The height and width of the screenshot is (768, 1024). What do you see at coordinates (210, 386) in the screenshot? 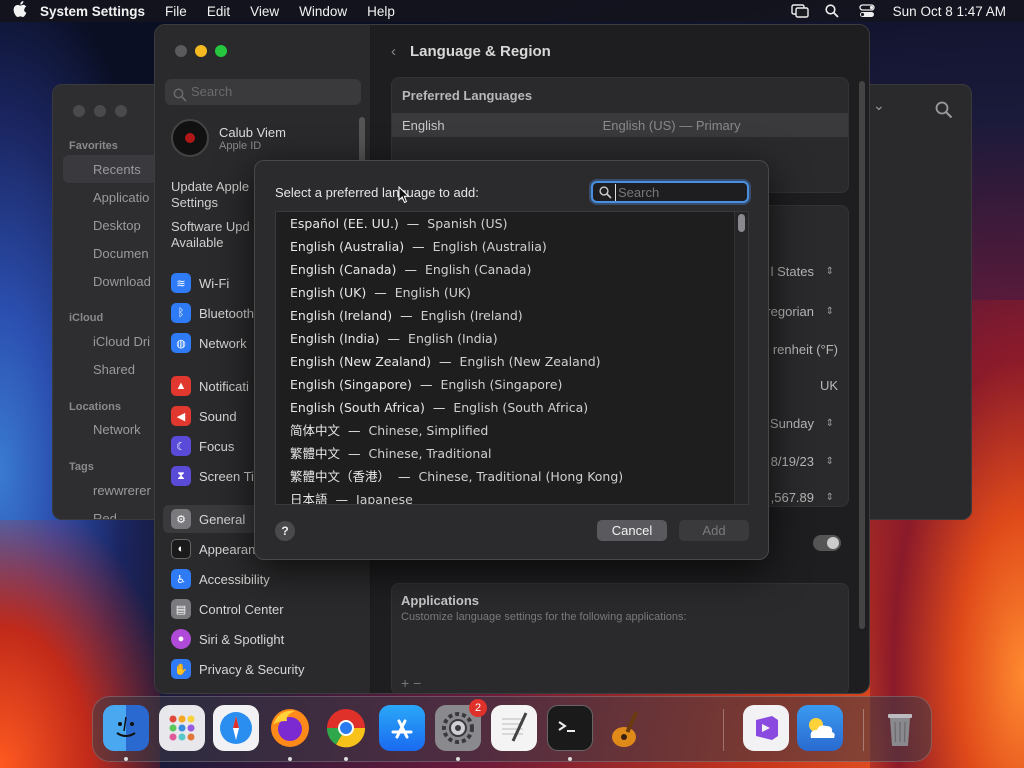
I see `sidebar-item-notifications: ▲ Notificati` at bounding box center [210, 386].